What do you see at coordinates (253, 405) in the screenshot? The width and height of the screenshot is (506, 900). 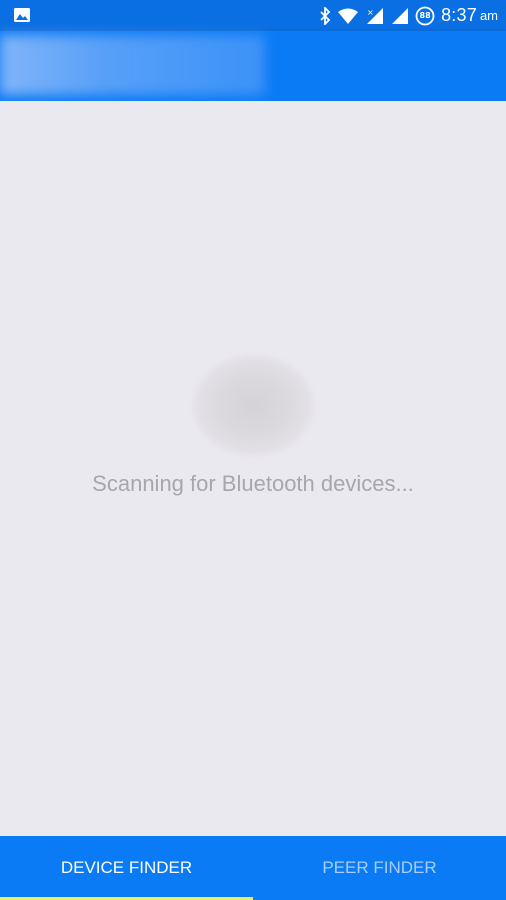 I see `loading-spinner` at bounding box center [253, 405].